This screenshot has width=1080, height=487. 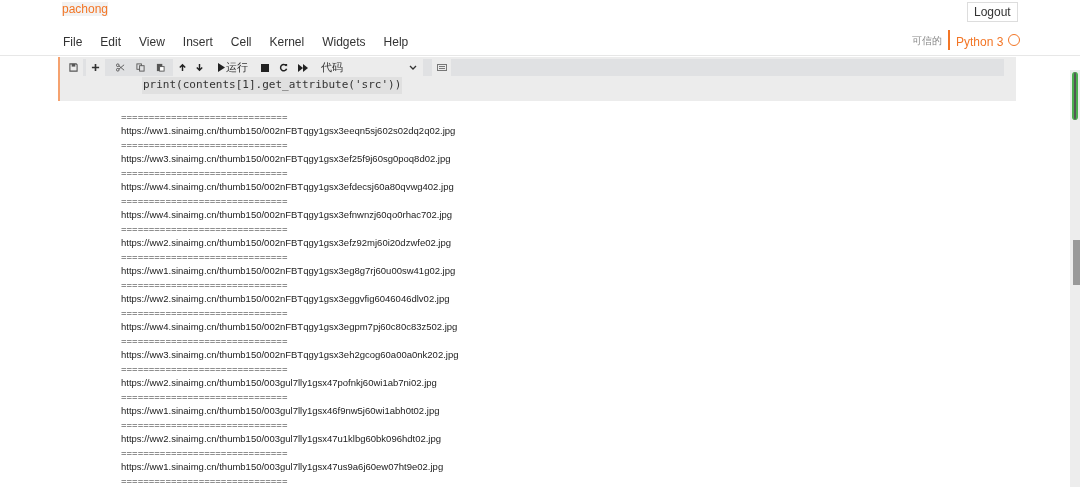 I want to click on menu-item: File, so click(x=77, y=42).